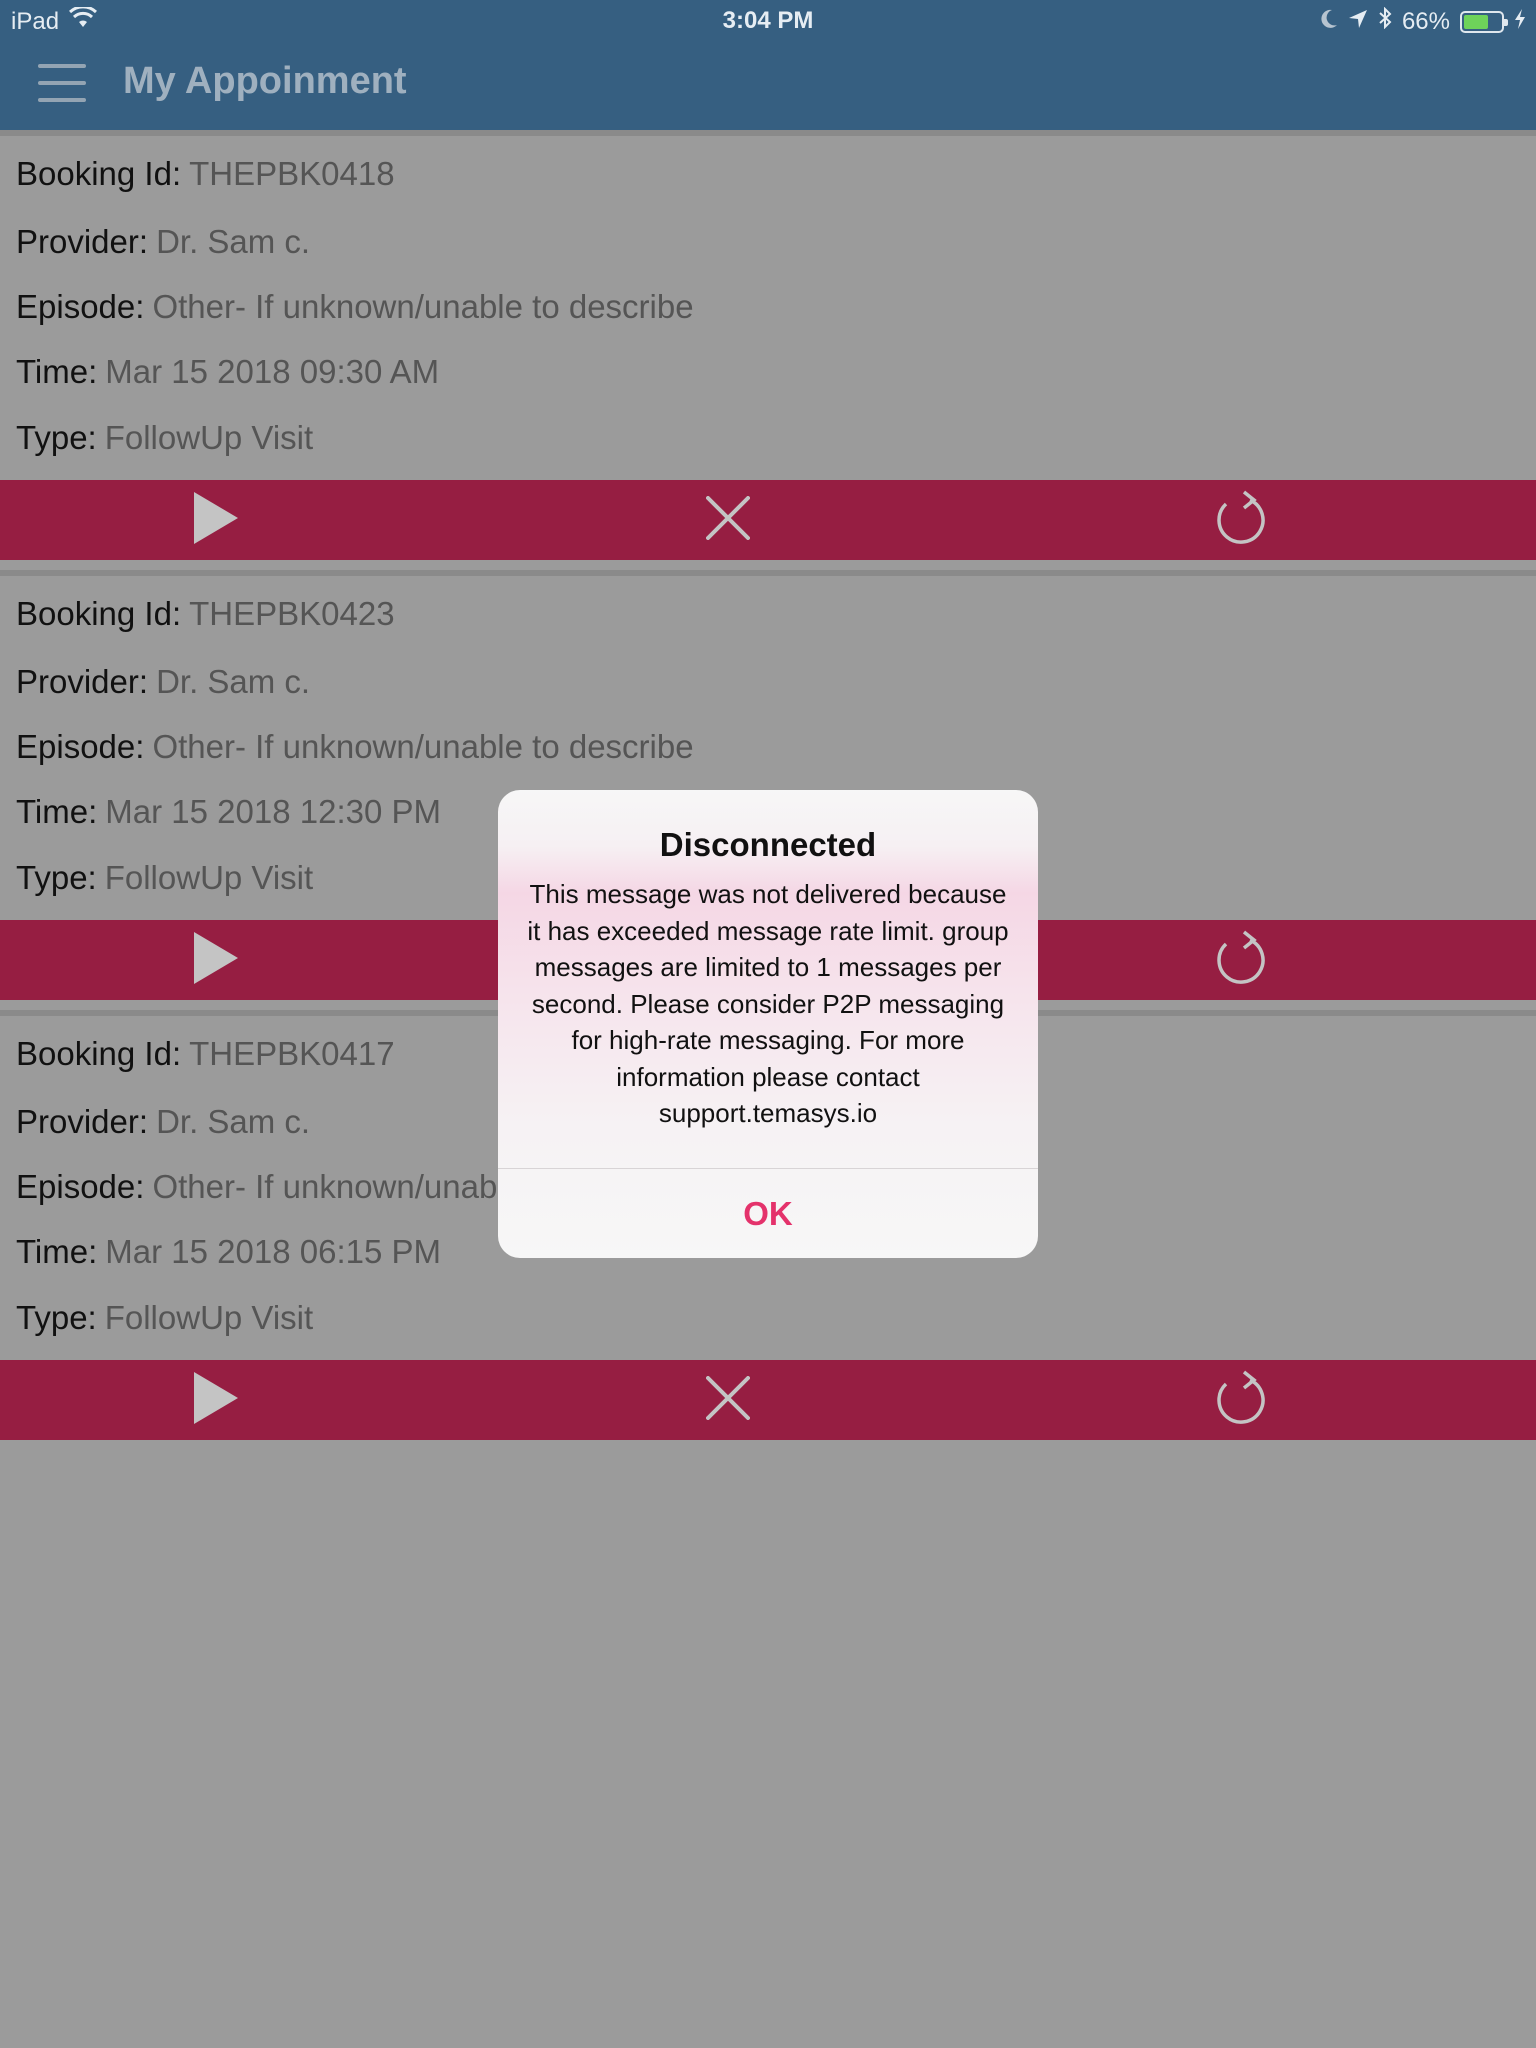 This screenshot has width=1536, height=2048. I want to click on appointment-time-row: Time: Mar 15 2018 06:15 PM, so click(228, 1252).